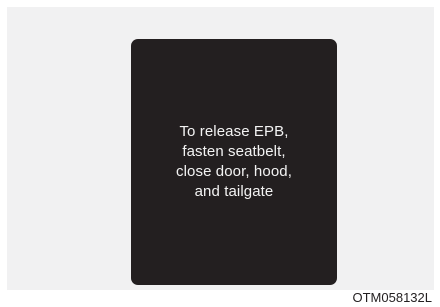 This screenshot has width=440, height=307. Describe the element at coordinates (392, 297) in the screenshot. I see `figure-code: OTM058132L` at that location.